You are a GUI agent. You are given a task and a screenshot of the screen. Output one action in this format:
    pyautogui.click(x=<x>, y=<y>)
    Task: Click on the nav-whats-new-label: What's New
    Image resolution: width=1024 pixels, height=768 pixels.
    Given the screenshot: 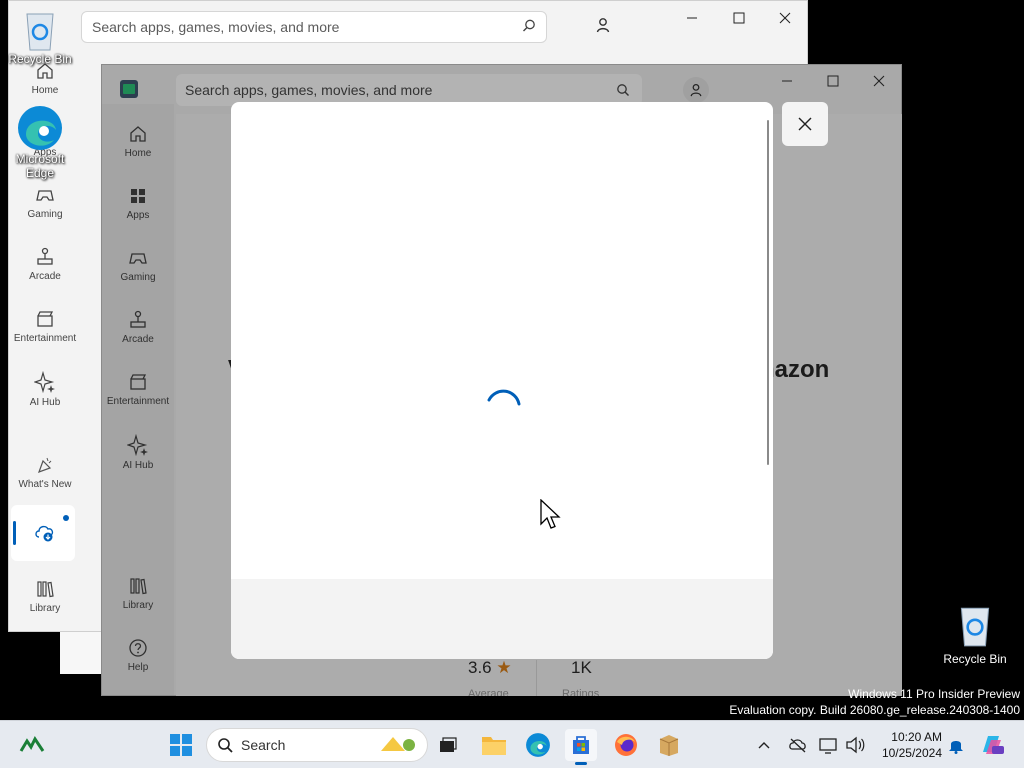 What is the action you would take?
    pyautogui.click(x=45, y=484)
    